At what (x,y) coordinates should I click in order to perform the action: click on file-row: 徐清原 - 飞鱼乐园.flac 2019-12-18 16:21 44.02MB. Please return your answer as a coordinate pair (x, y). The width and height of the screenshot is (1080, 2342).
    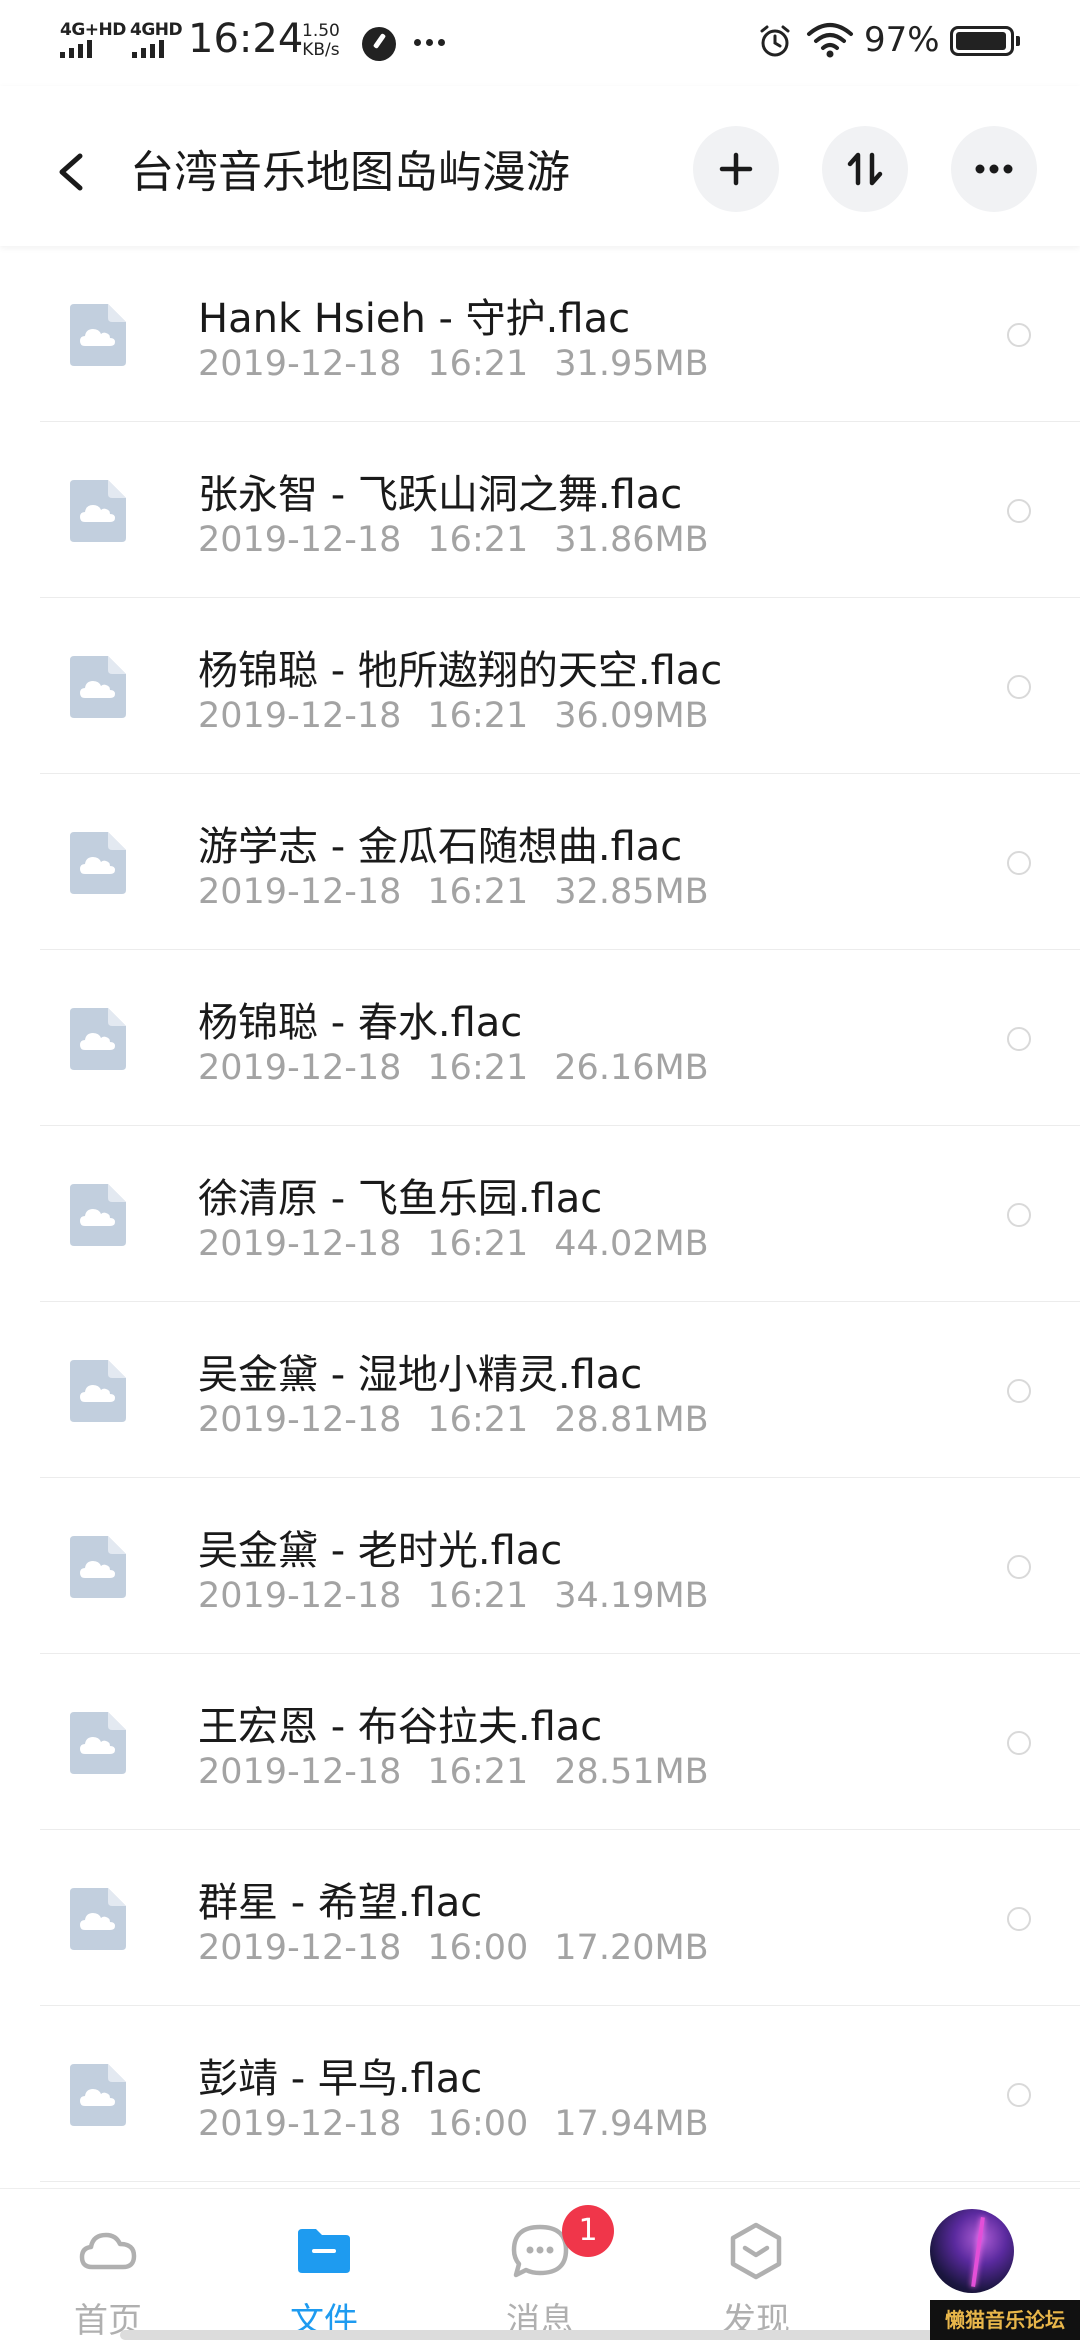
    Looking at the image, I should click on (540, 1214).